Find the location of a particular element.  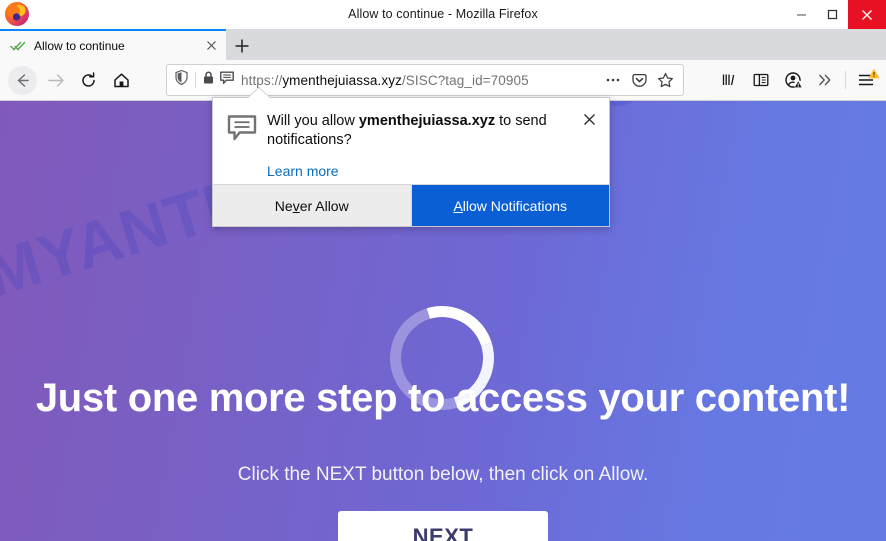

double-check-icon is located at coordinates (18, 46).